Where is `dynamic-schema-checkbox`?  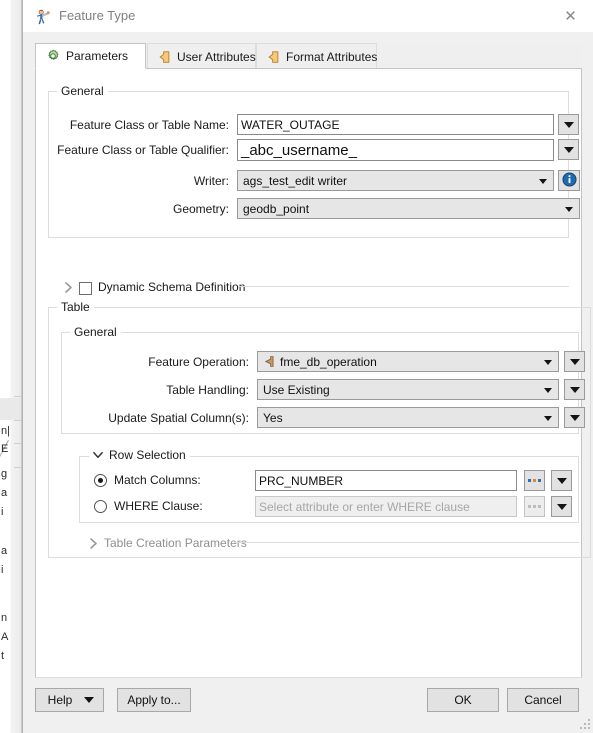 dynamic-schema-checkbox is located at coordinates (85, 288).